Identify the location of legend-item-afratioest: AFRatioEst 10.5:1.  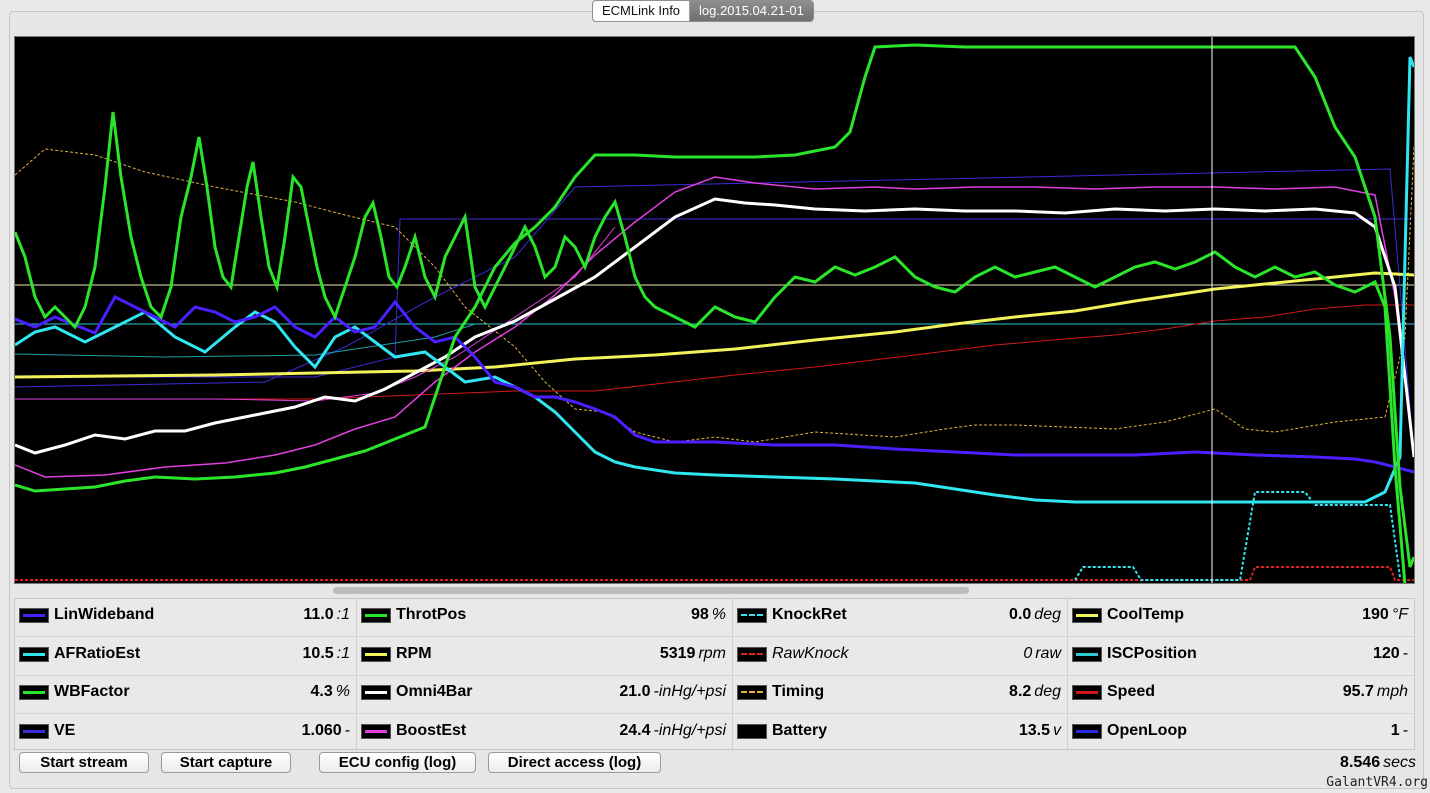
(185, 657).